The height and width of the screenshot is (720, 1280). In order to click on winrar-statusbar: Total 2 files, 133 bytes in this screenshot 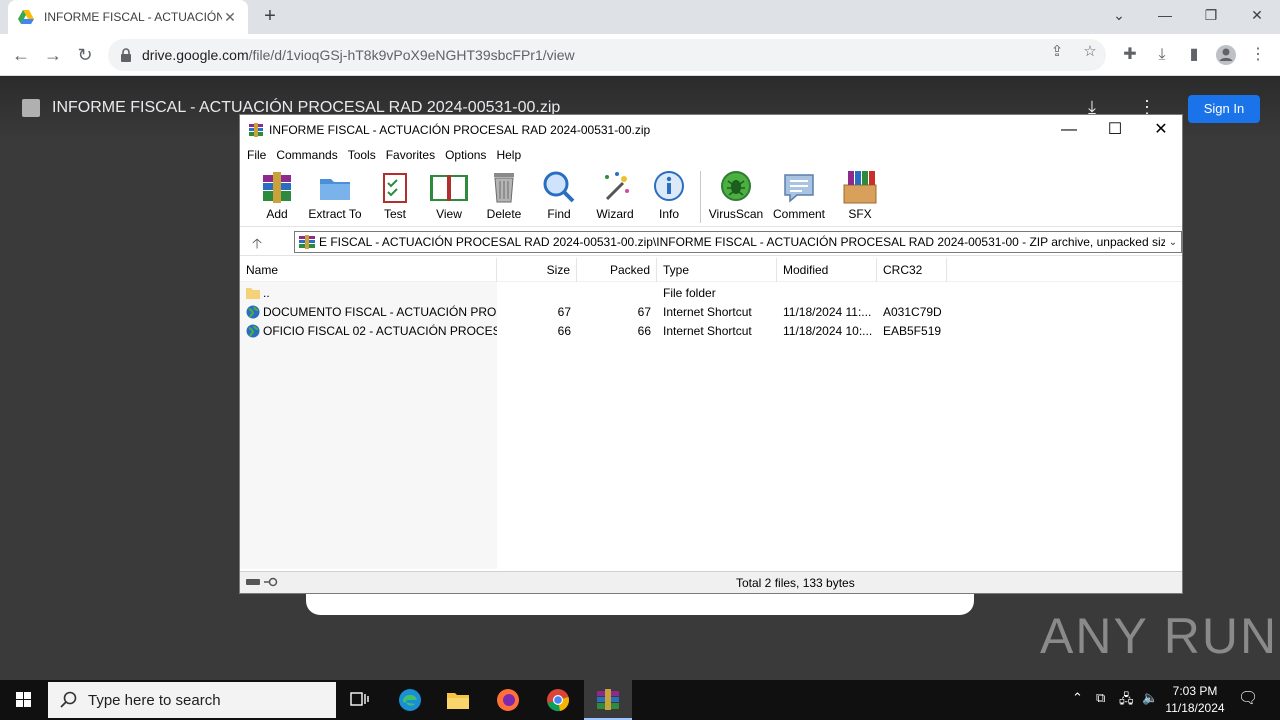, I will do `click(711, 582)`.